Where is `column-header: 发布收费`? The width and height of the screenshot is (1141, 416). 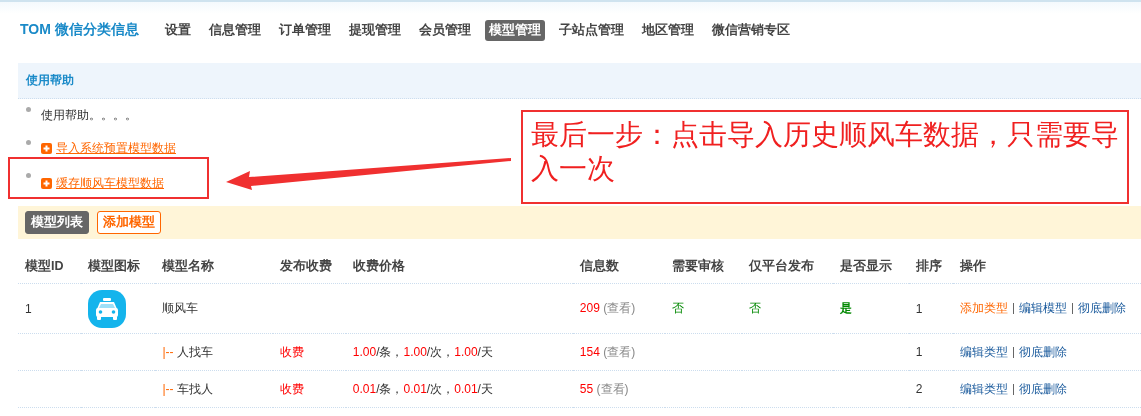 column-header: 发布收费 is located at coordinates (309, 266).